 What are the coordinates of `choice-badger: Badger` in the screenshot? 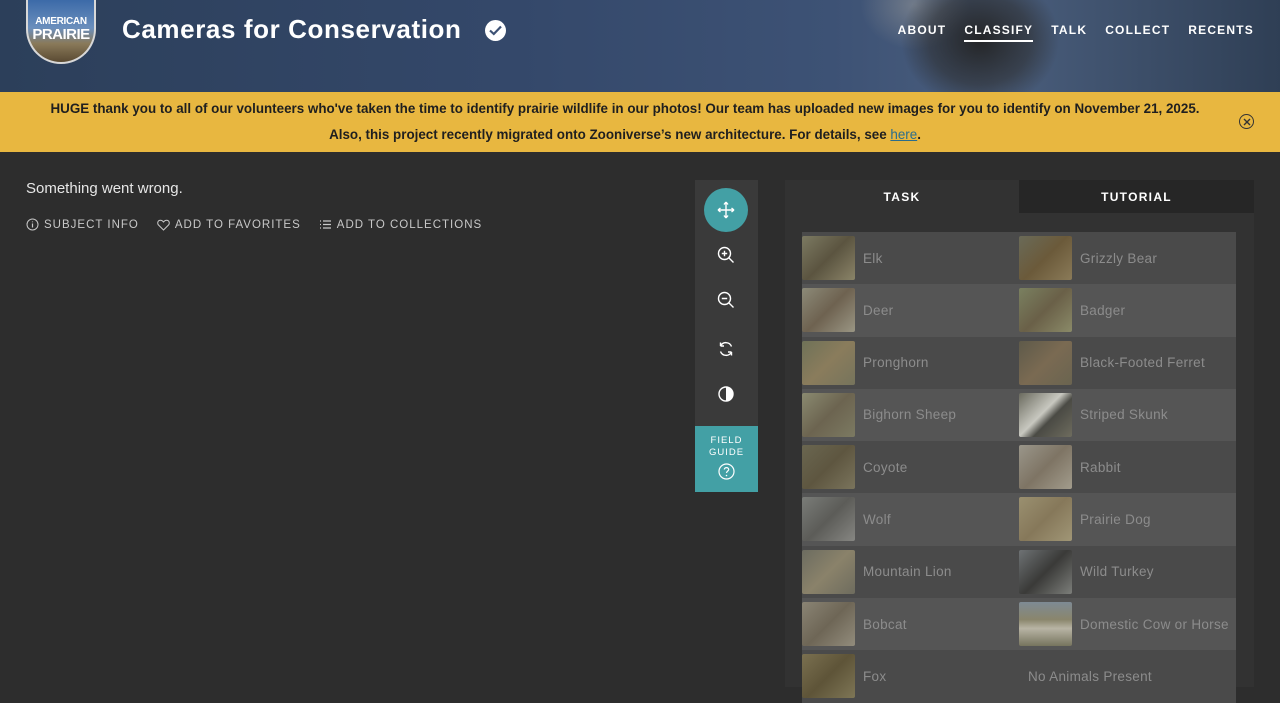 It's located at (1127, 310).